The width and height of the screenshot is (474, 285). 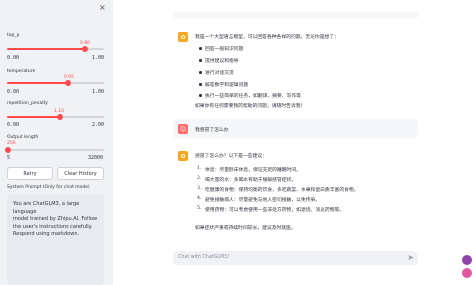 I want to click on close-sidebar-icon: ×, so click(x=102, y=8).